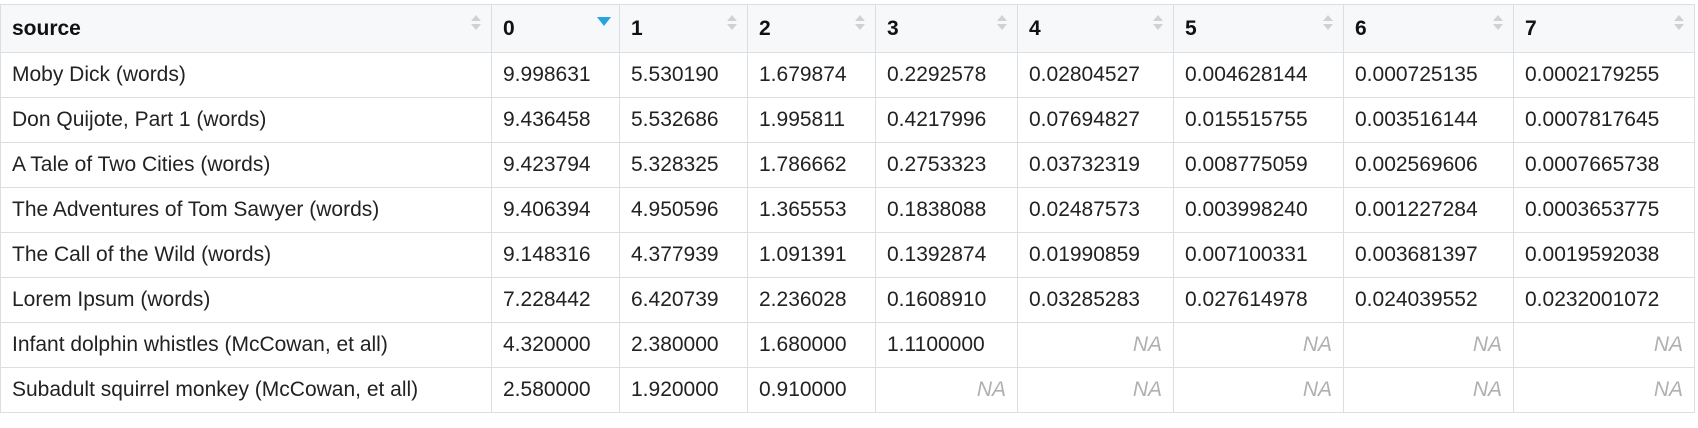 The image size is (1698, 428). Describe the element at coordinates (1428, 255) in the screenshot. I see `cell-value: 0.003681397` at that location.